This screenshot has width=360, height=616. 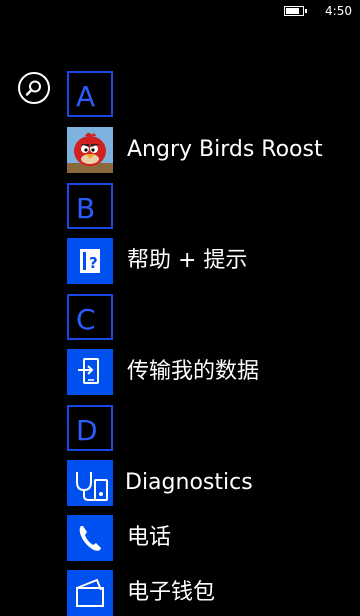 I want to click on letter-tile: A, so click(x=90, y=94).